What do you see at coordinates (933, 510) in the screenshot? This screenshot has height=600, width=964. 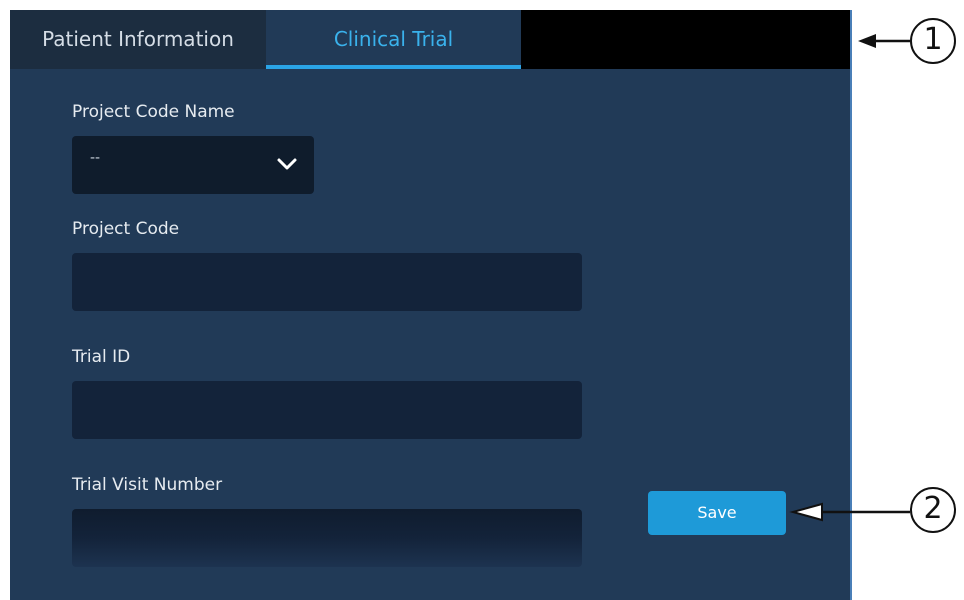 I see `callout-2-marker: 2` at bounding box center [933, 510].